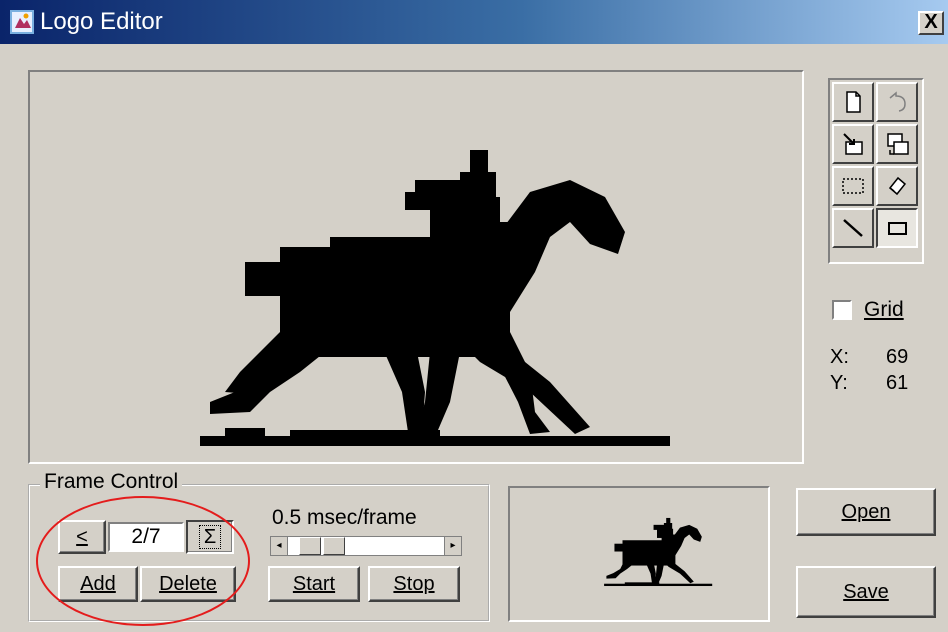 The width and height of the screenshot is (948, 632). What do you see at coordinates (658, 552) in the screenshot?
I see `preview-thumbnail` at bounding box center [658, 552].